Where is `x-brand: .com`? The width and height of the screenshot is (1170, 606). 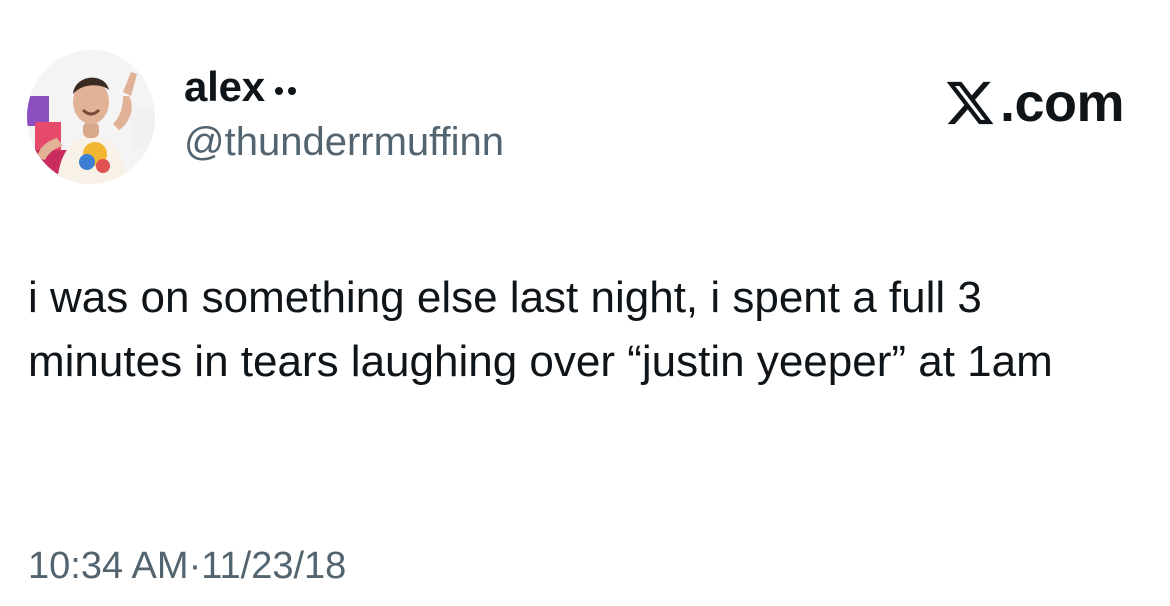
x-brand: .com is located at coordinates (1034, 103).